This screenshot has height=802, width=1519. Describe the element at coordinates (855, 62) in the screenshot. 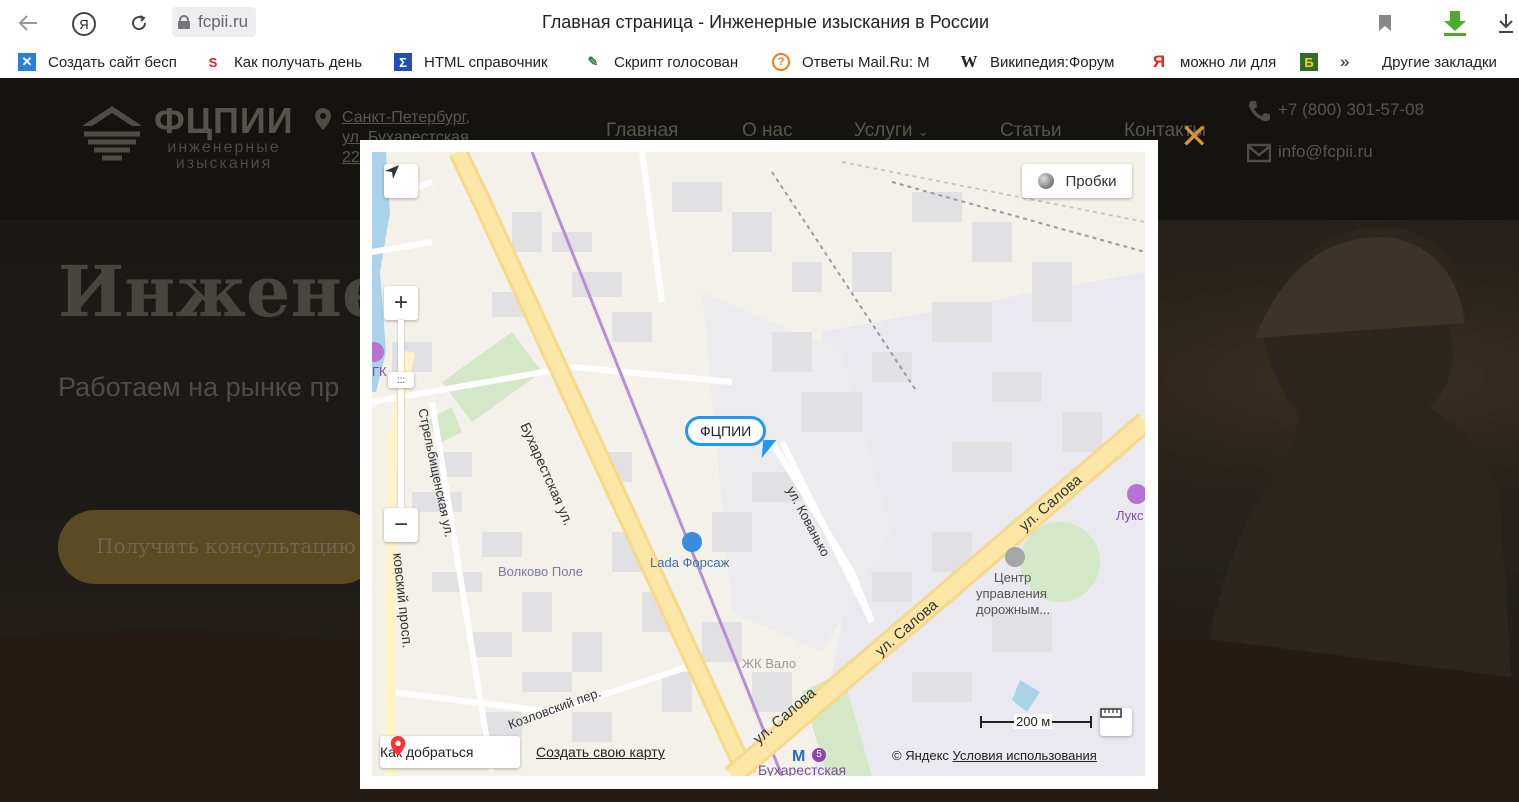

I see `bookmark-item: ? Ответы Mail.Ru: М` at that location.